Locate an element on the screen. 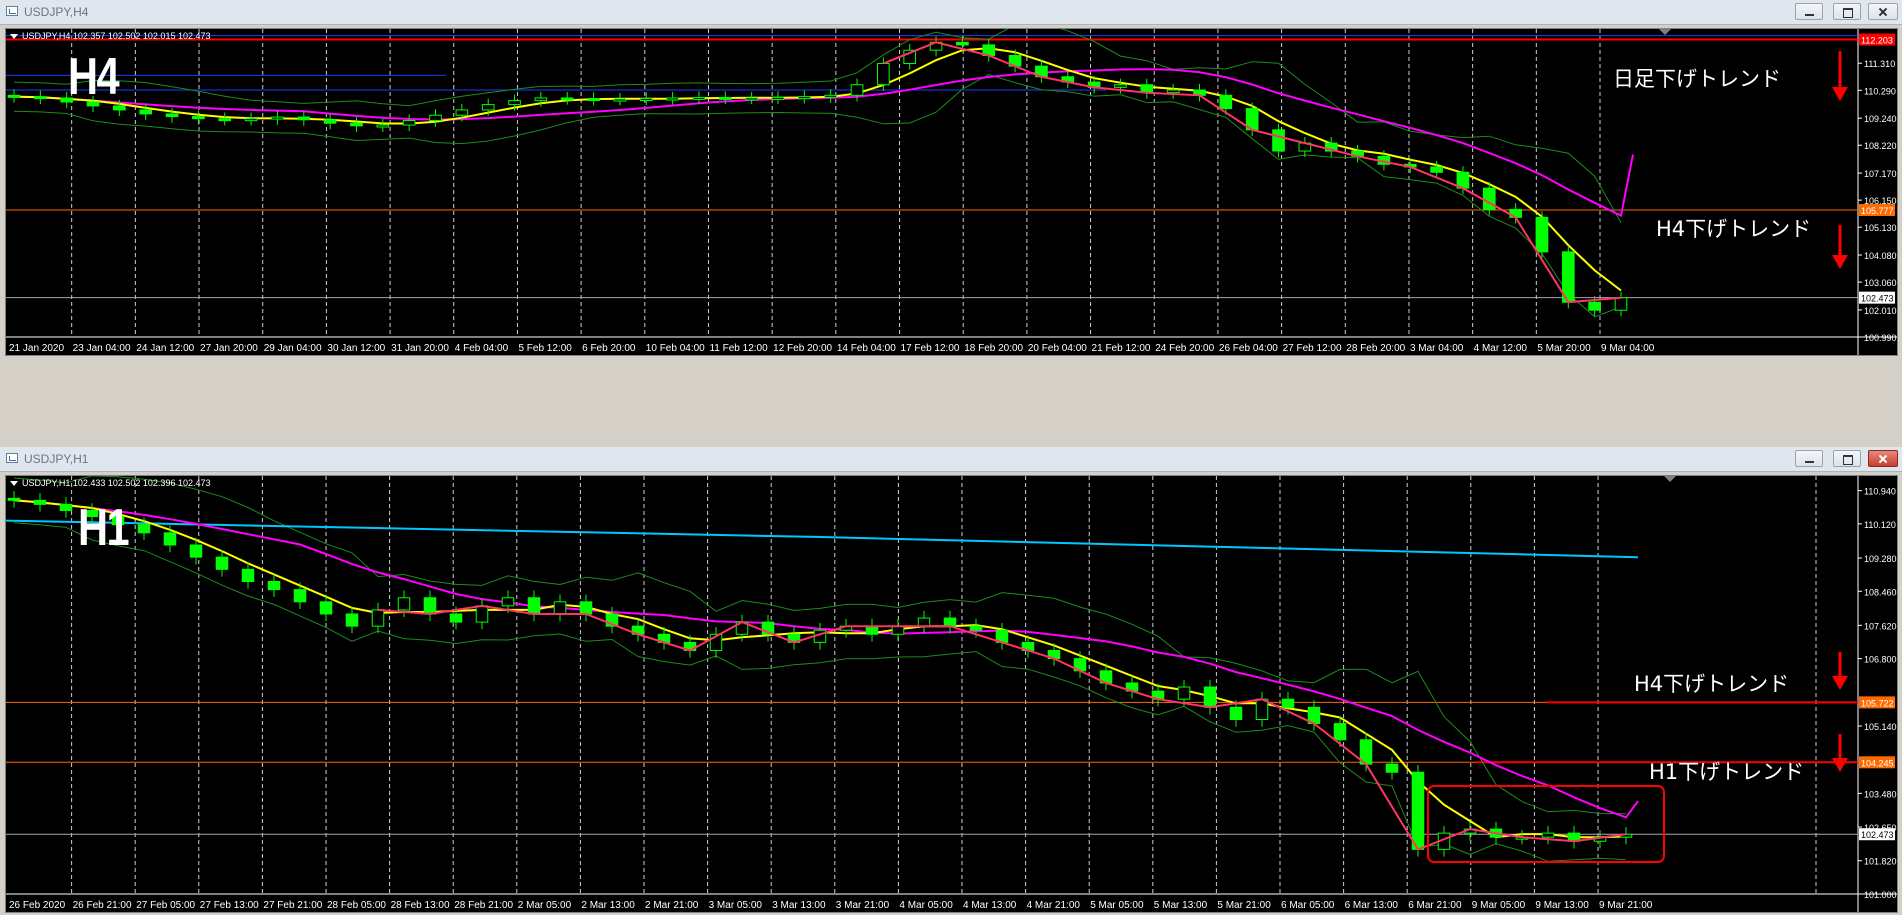  window-title: USDJPY,H4 is located at coordinates (56, 12).